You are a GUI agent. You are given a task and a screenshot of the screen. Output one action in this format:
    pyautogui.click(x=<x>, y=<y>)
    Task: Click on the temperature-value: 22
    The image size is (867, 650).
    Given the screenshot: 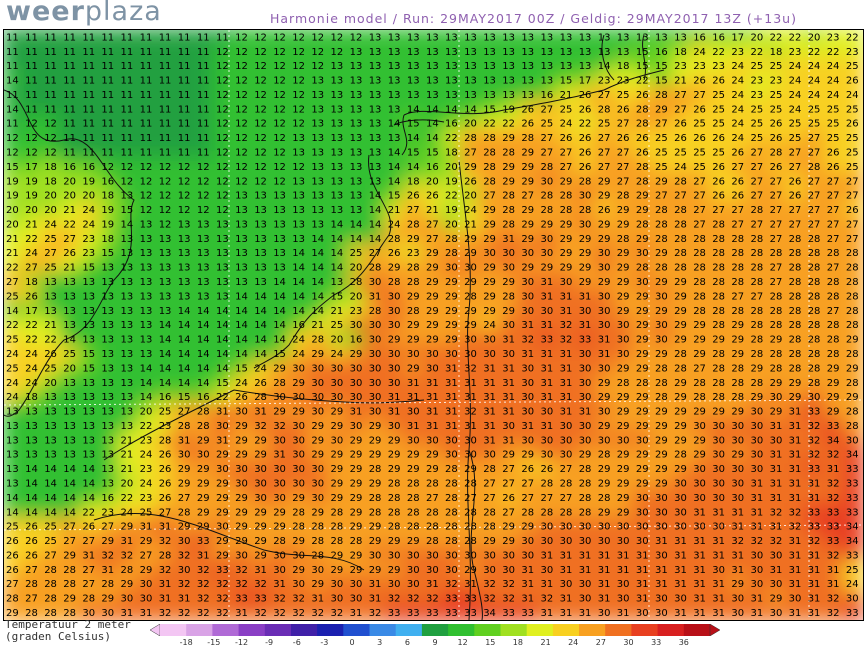 What is the action you would take?
    pyautogui.click(x=451, y=138)
    